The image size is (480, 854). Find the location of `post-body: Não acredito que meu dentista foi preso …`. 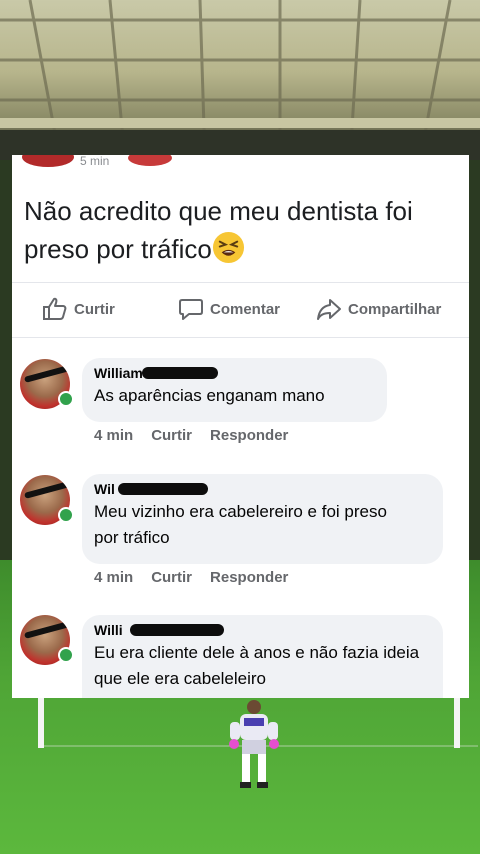

post-body: Não acredito que meu dentista foi preso … is located at coordinates (239, 230).